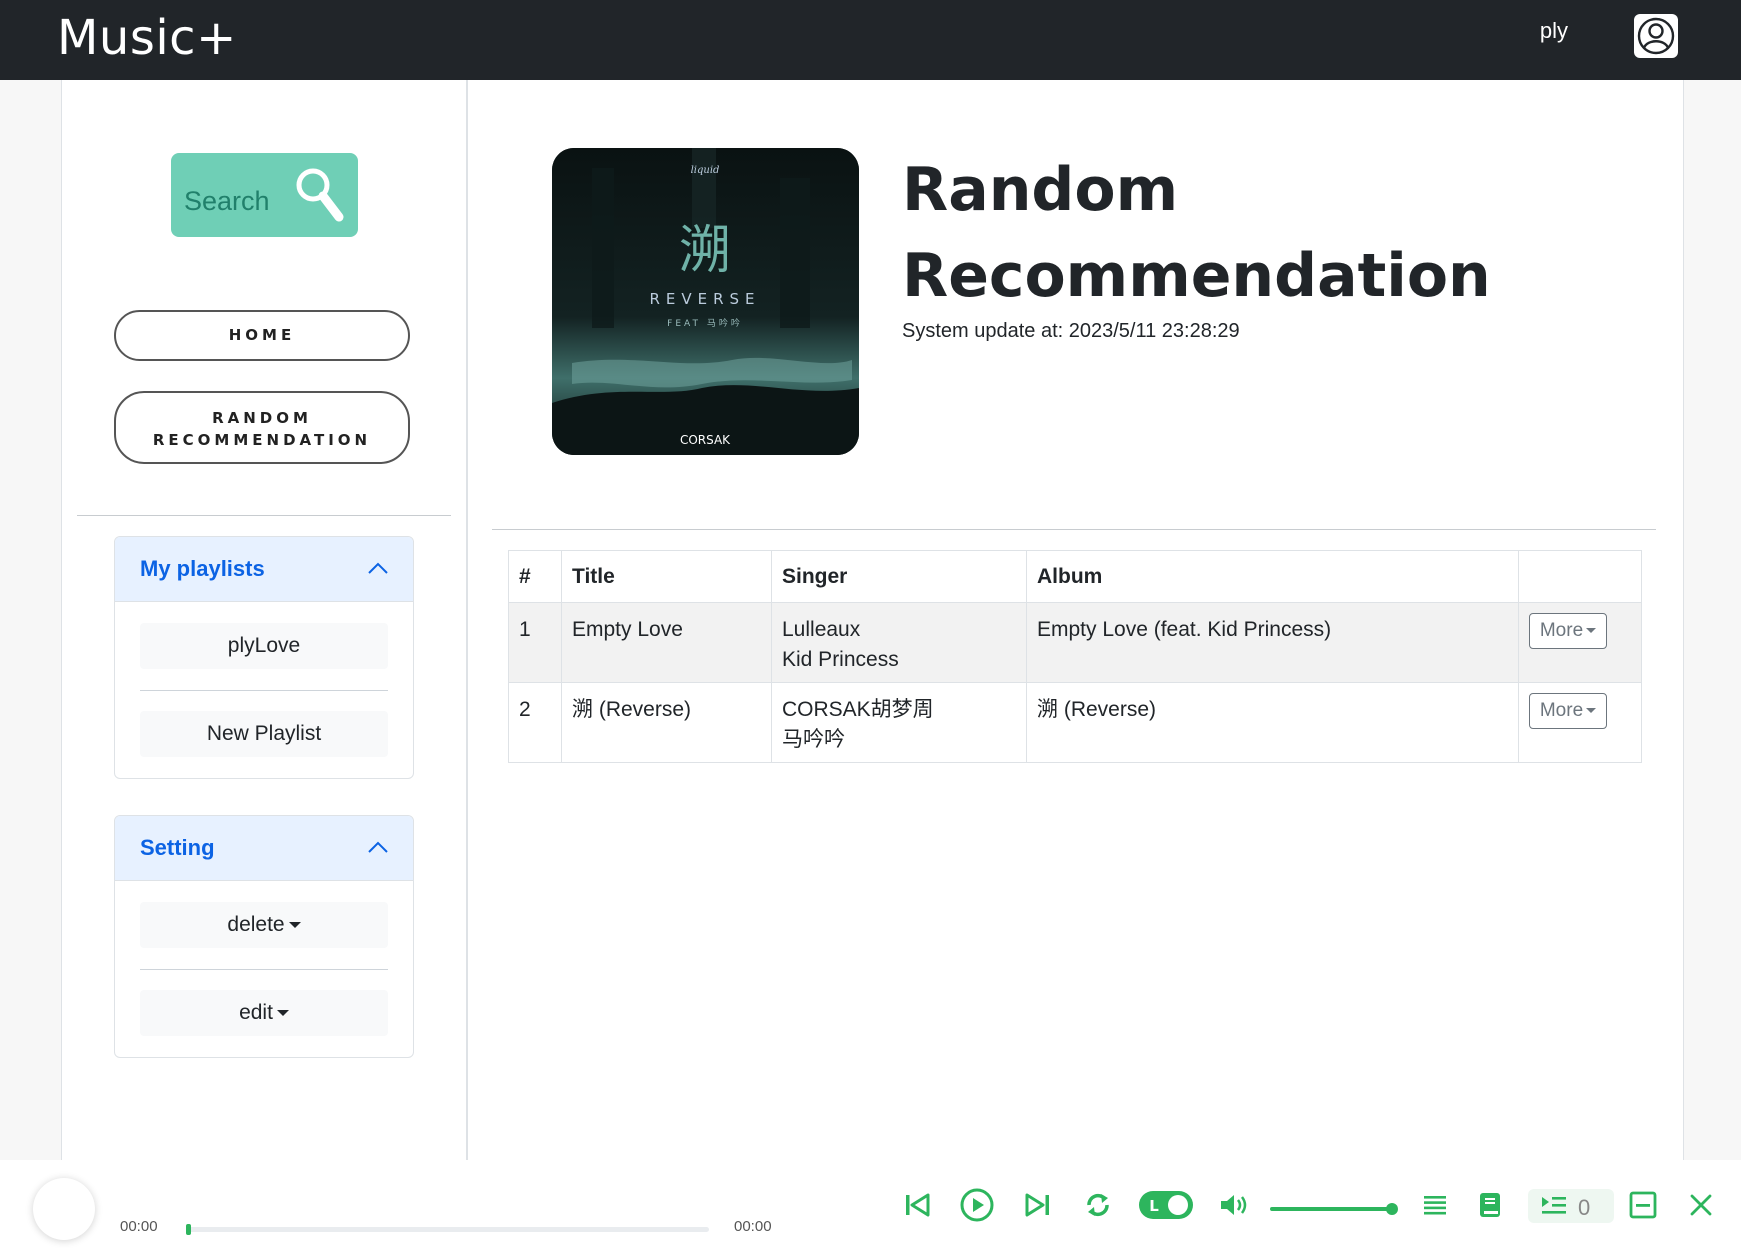 The image size is (1741, 1248). What do you see at coordinates (705, 170) in the screenshot?
I see `cover-label-top: liquid` at bounding box center [705, 170].